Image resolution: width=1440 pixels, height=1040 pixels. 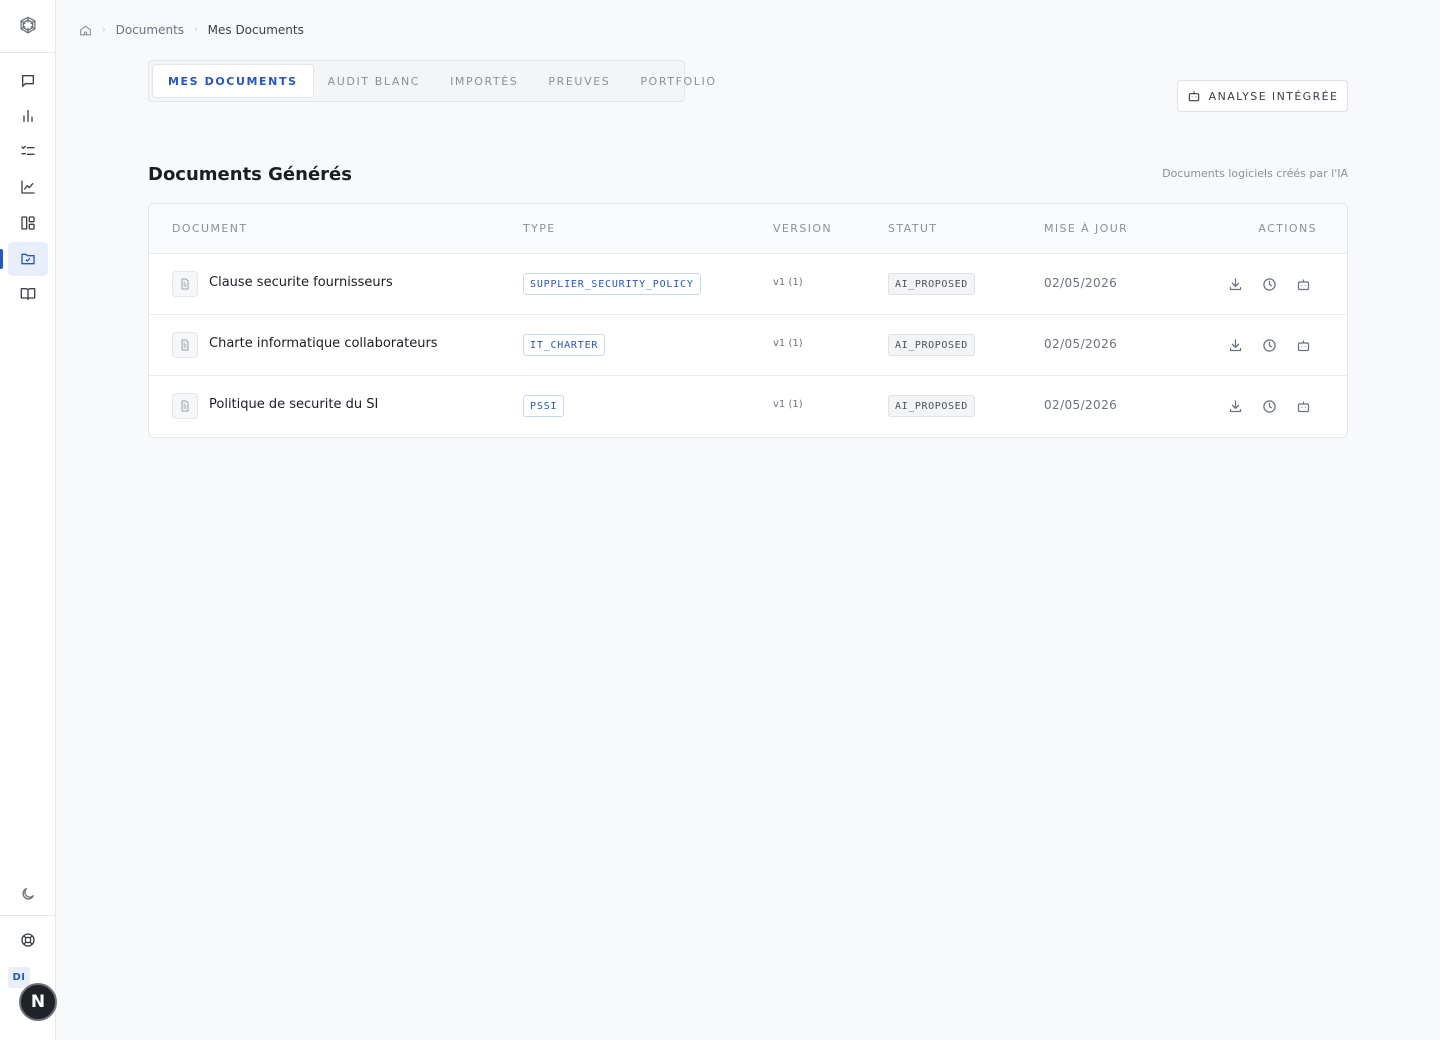 I want to click on column-header-type: TYPE, so click(x=539, y=228).